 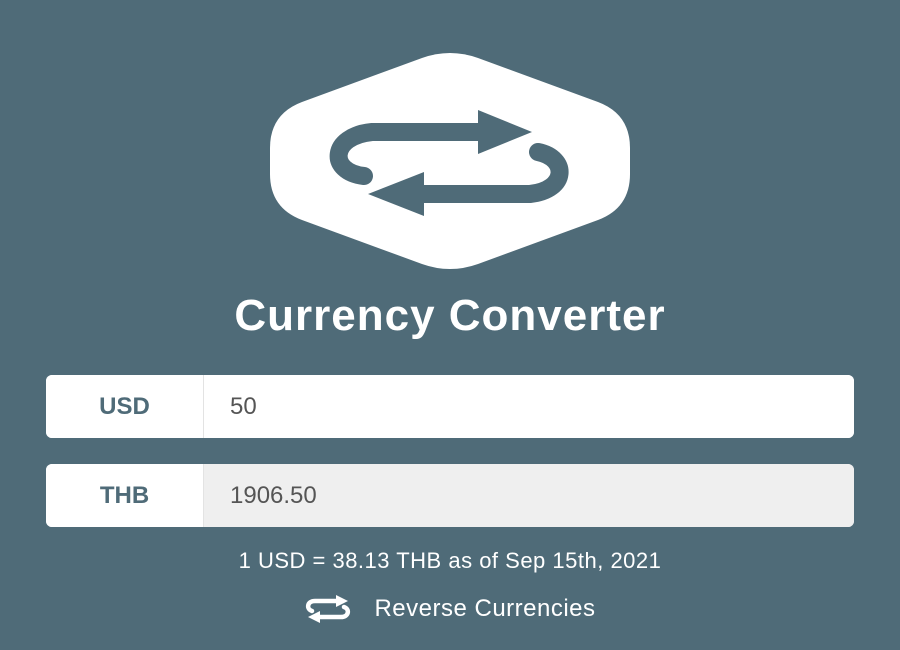 What do you see at coordinates (529, 406) in the screenshot?
I see `from-amount-input` at bounding box center [529, 406].